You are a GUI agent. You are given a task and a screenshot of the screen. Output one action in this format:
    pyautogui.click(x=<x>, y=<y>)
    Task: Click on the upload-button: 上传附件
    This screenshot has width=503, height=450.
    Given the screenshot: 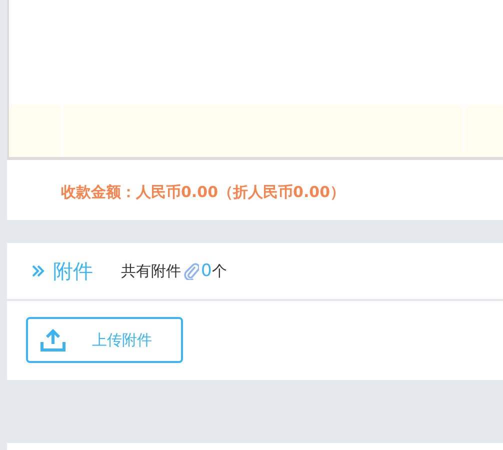 What is the action you would take?
    pyautogui.click(x=104, y=340)
    